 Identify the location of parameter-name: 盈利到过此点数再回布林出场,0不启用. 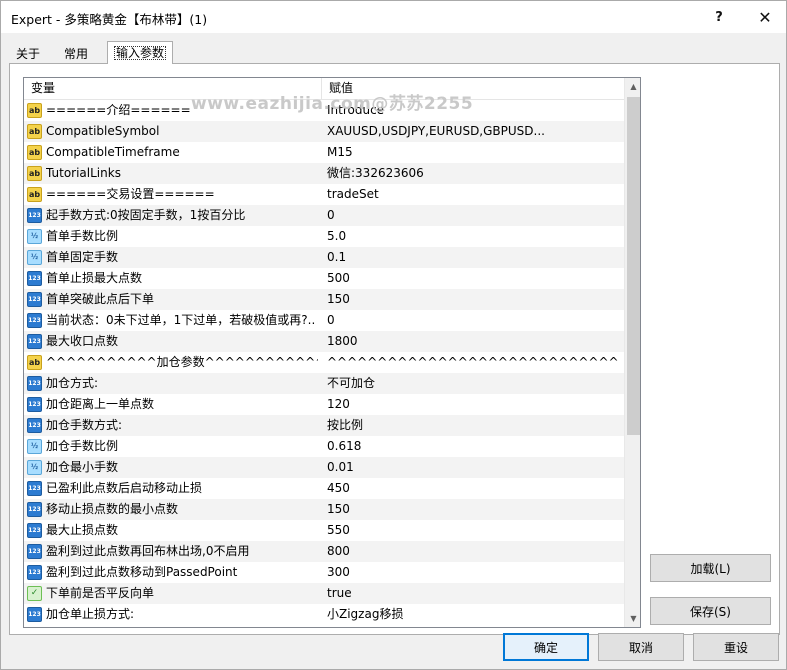
(148, 551).